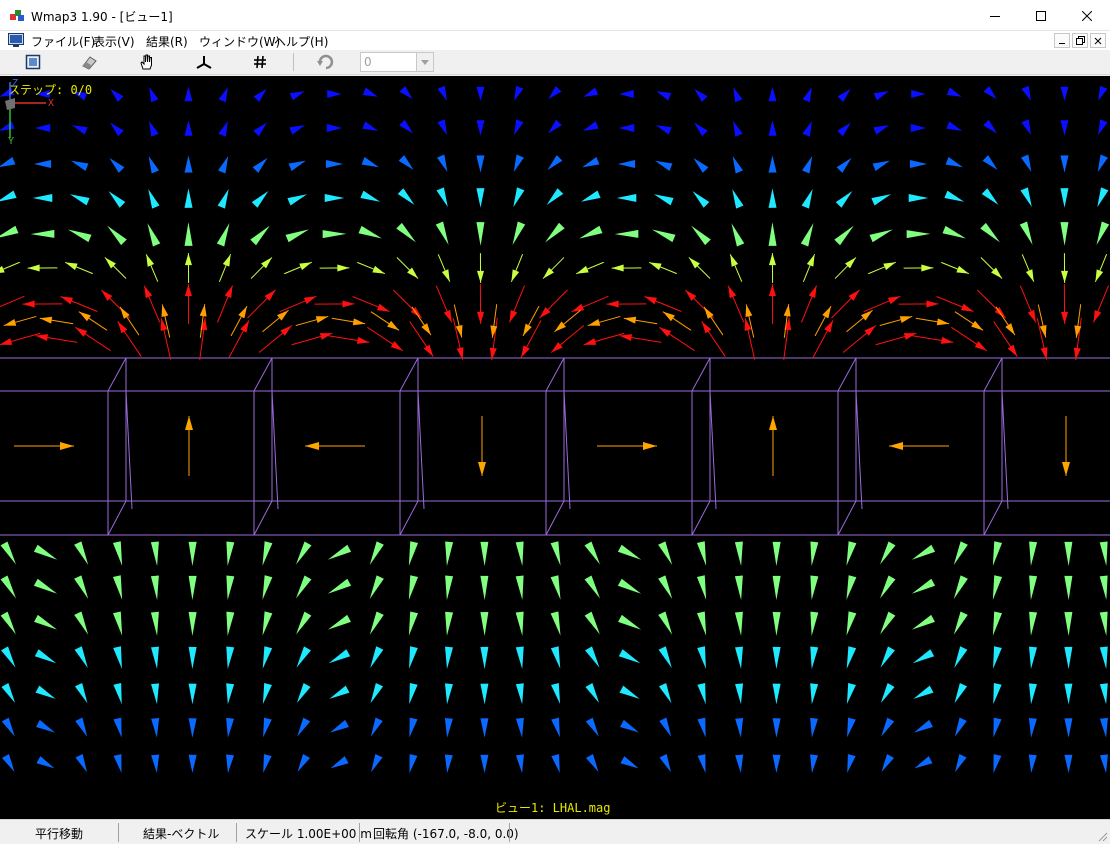 The image size is (1110, 844). Describe the element at coordinates (1098, 40) in the screenshot. I see `mdi-close-button` at that location.